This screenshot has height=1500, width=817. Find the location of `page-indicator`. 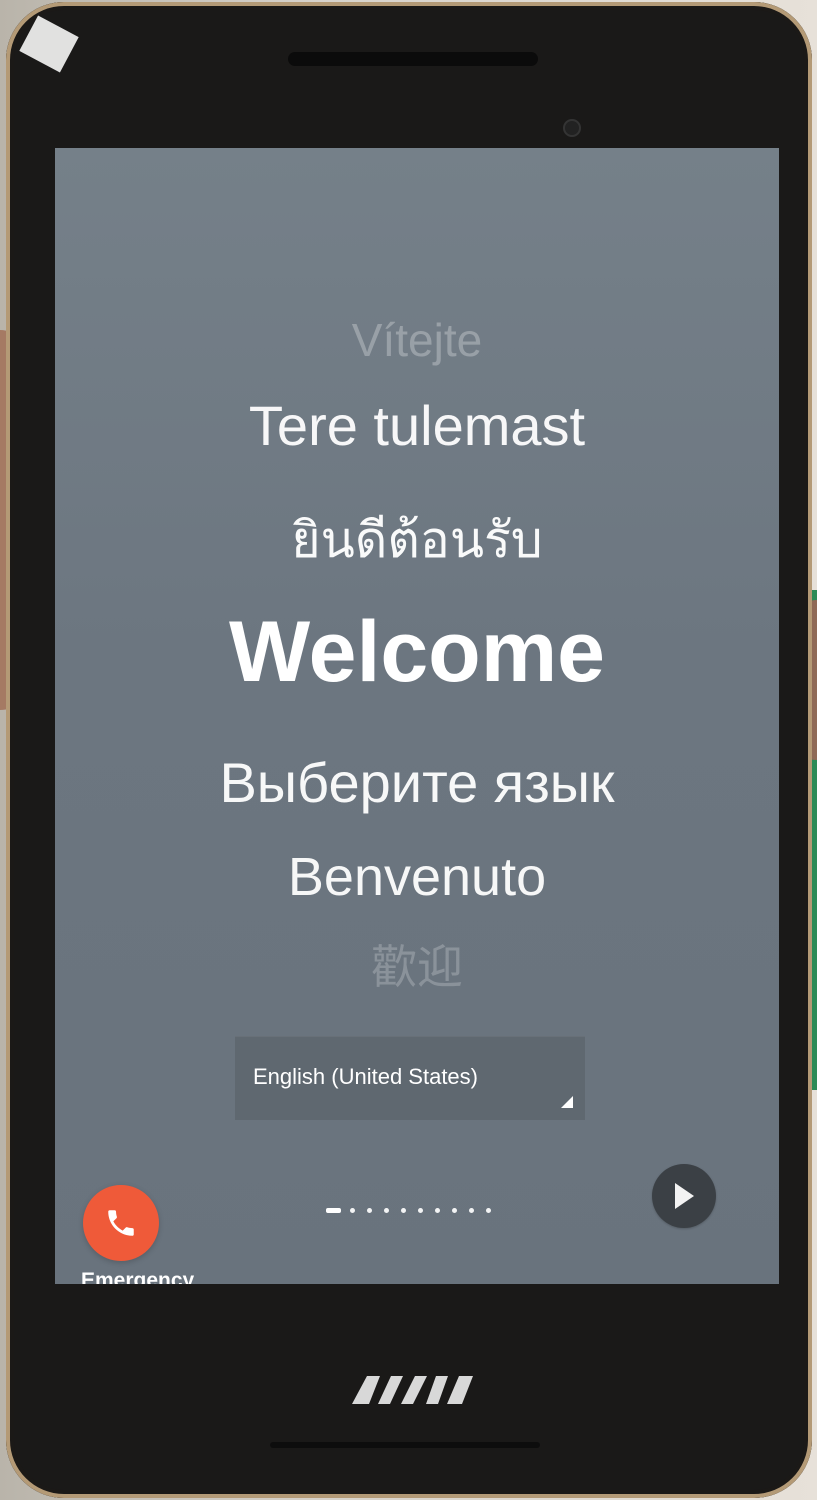

page-indicator is located at coordinates (416, 1211).